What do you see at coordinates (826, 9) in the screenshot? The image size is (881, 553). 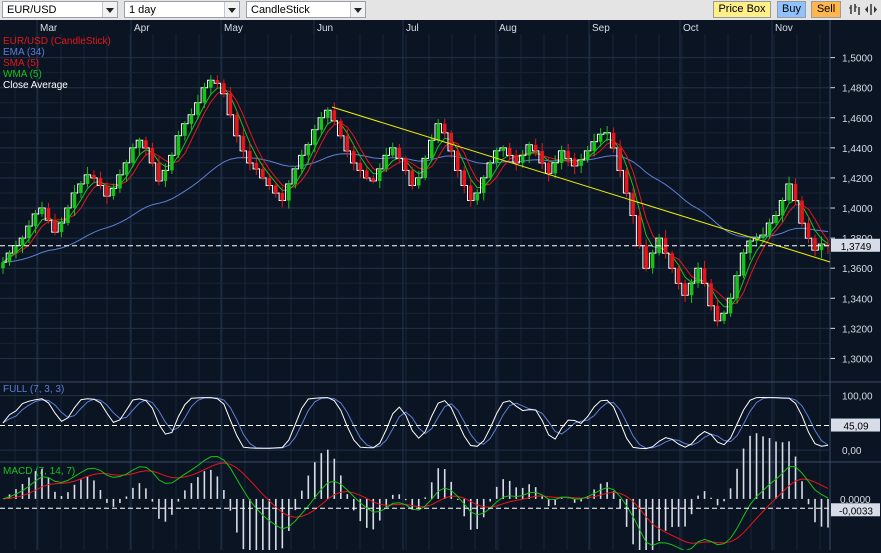 I see `sell-button: Sell` at bounding box center [826, 9].